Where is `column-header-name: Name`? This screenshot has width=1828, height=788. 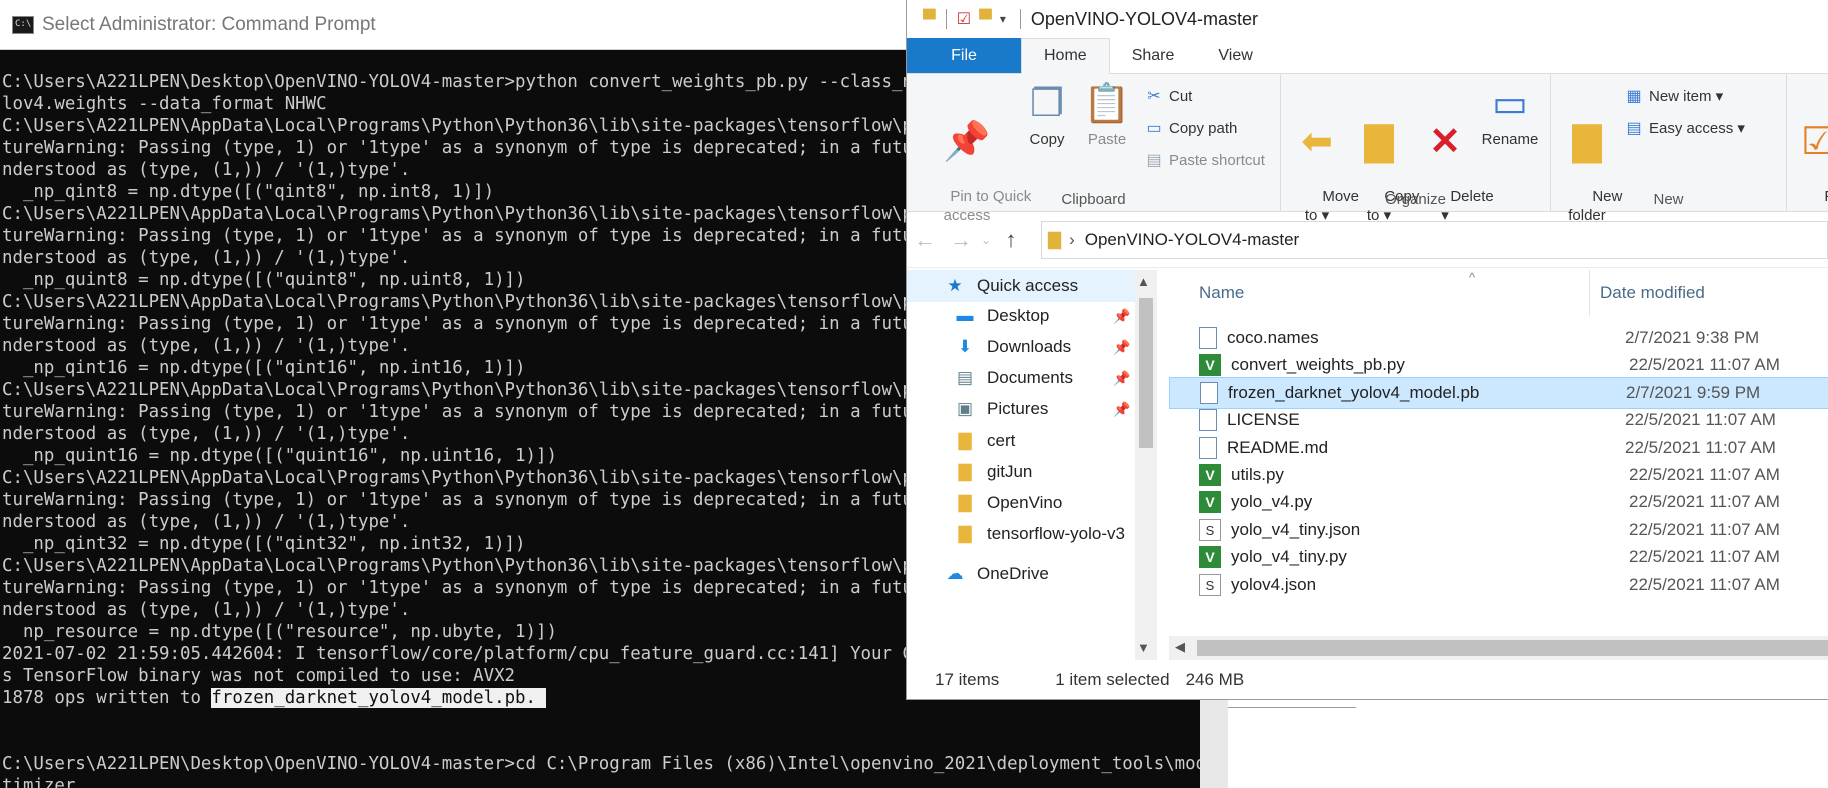
column-header-name: Name is located at coordinates (1379, 293).